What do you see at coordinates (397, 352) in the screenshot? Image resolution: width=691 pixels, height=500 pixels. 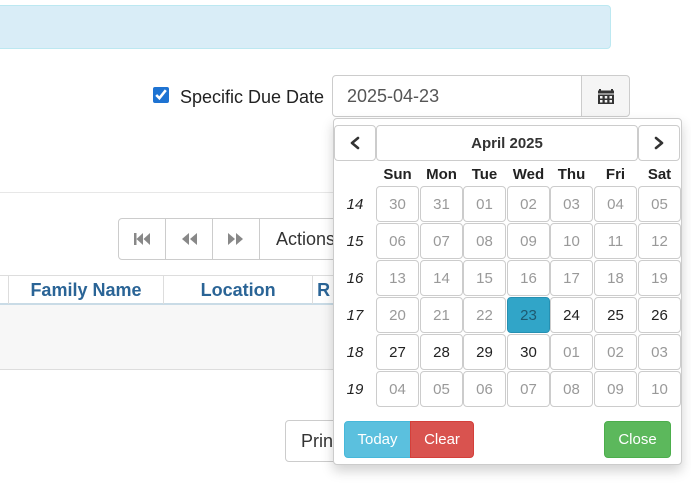 I see `calendar-day: 27` at bounding box center [397, 352].